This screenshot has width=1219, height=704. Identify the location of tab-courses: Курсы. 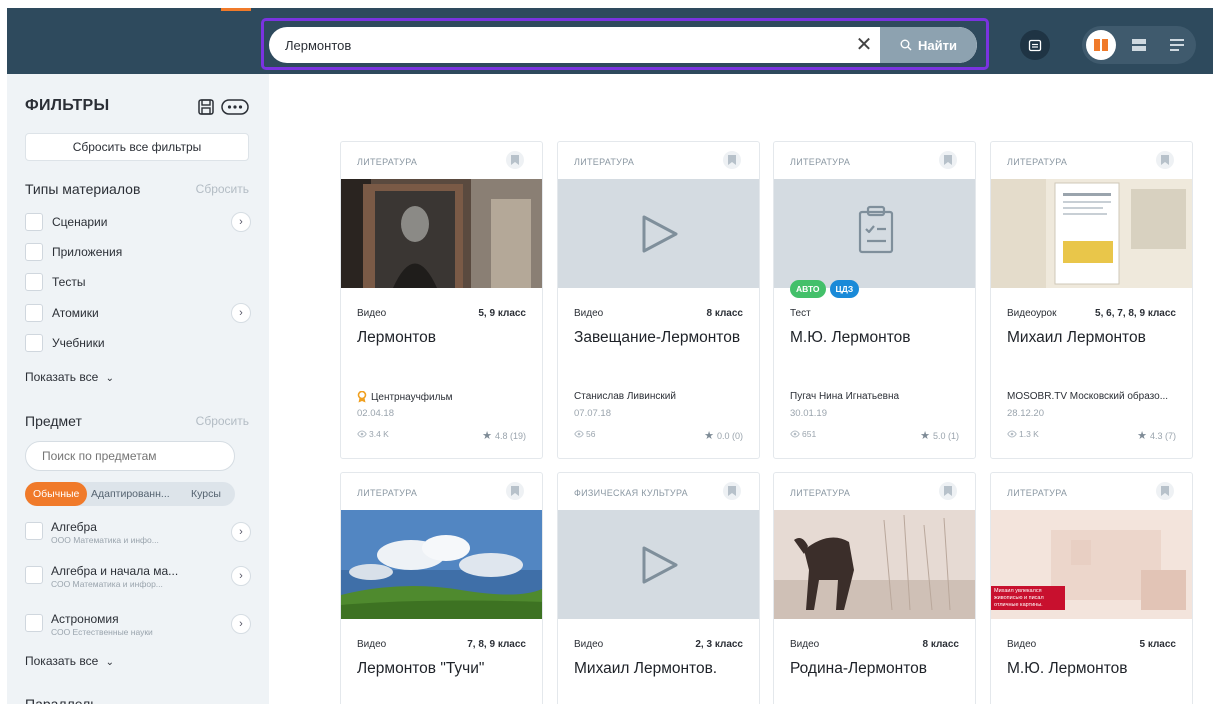
(206, 494).